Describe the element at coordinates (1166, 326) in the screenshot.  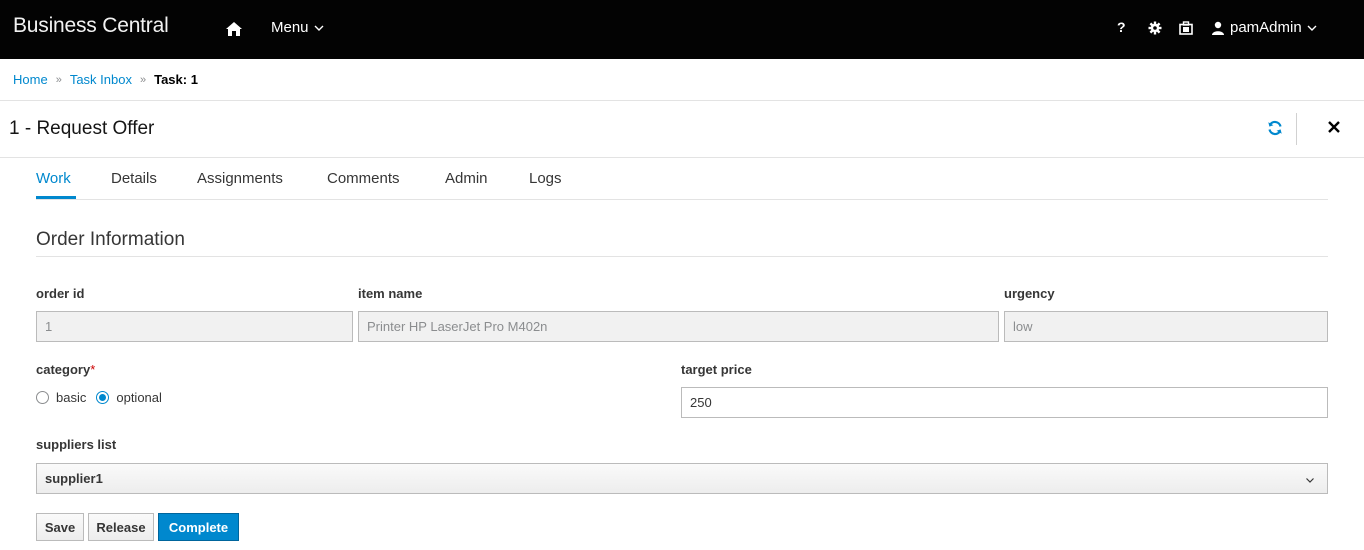
I see `urgency-field: low` at that location.